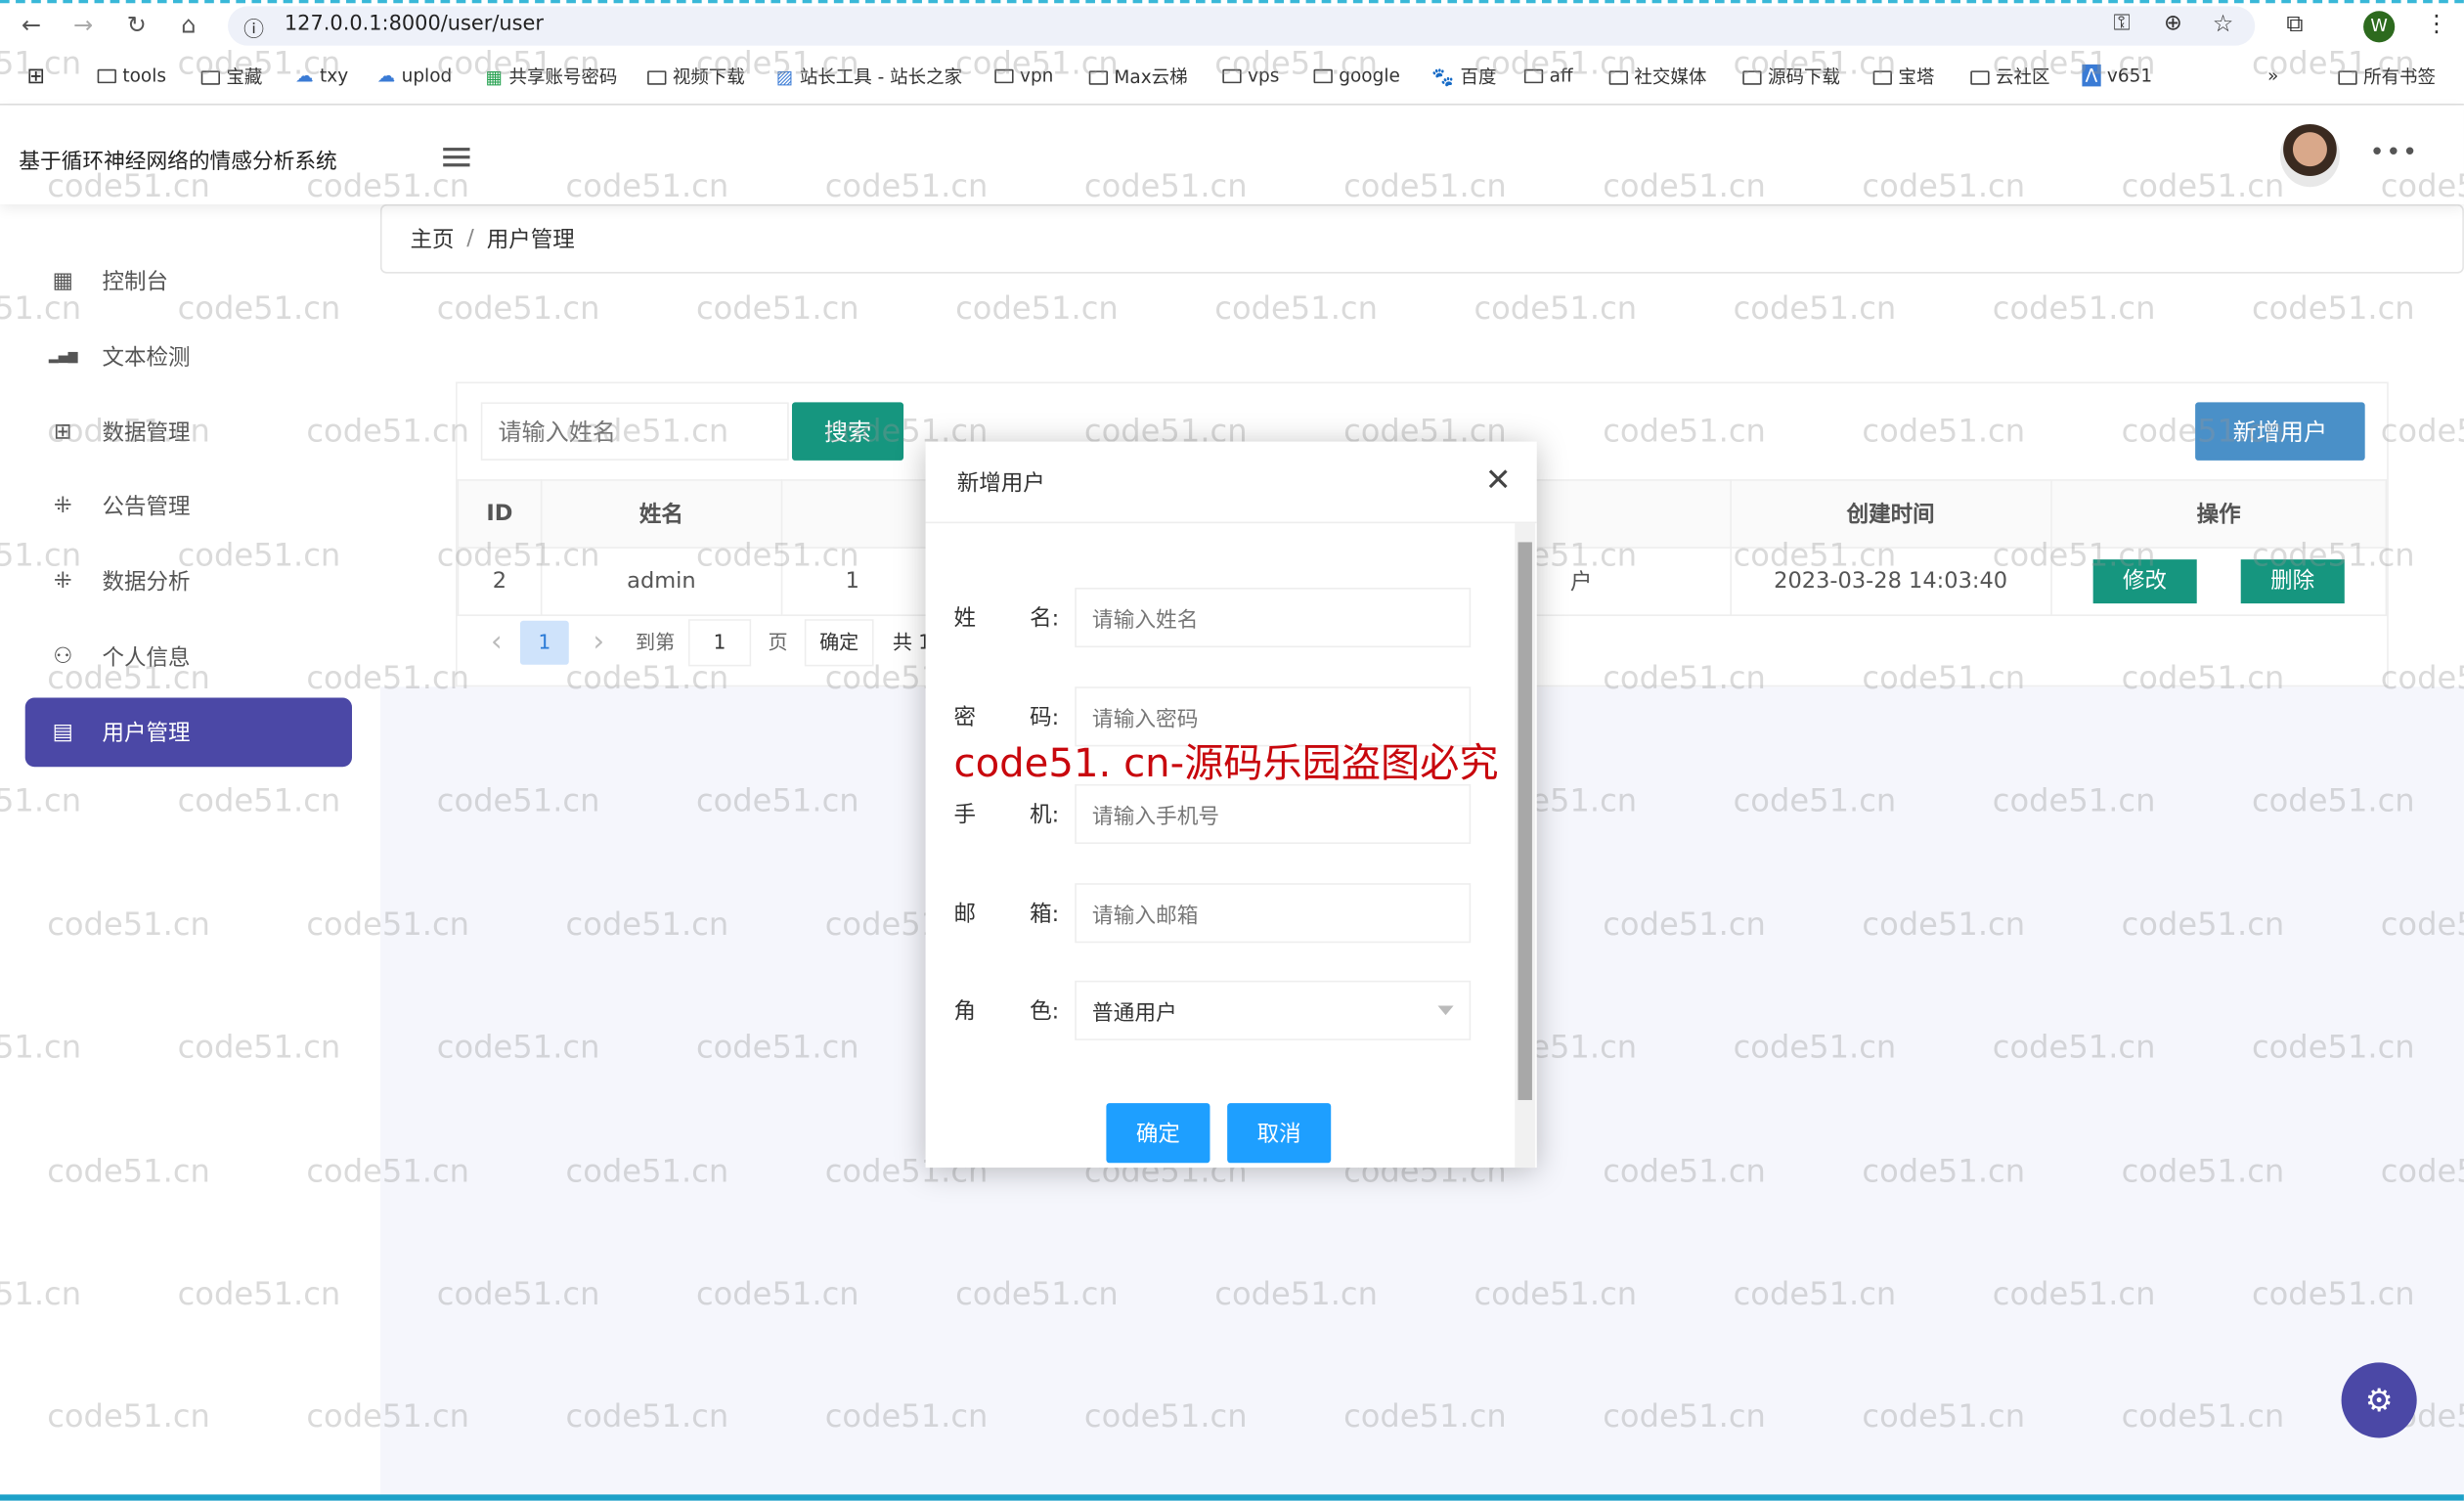  Describe the element at coordinates (188, 356) in the screenshot. I see `sidebar-item-1: ▂▄▆ 文本检测` at that location.